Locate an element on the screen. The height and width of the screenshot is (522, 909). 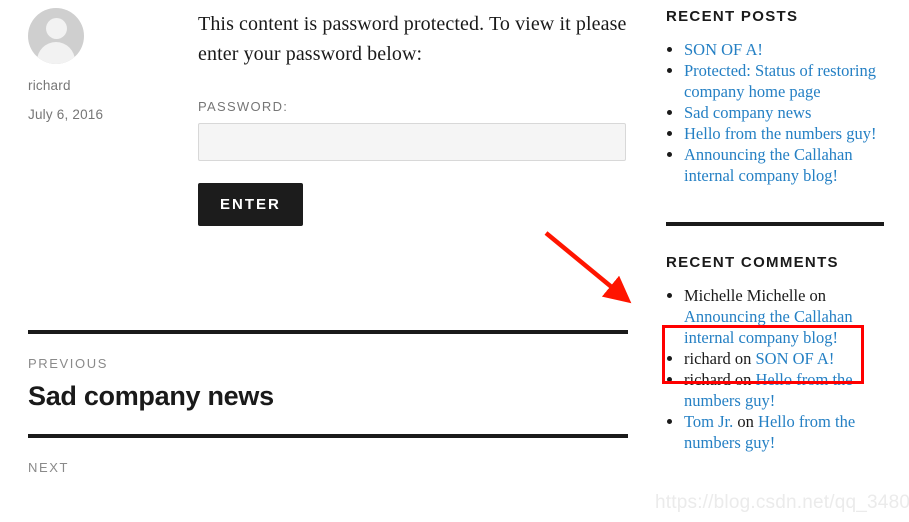
list-item: richard on Hello from the numbers guy! is located at coordinates (784, 390).